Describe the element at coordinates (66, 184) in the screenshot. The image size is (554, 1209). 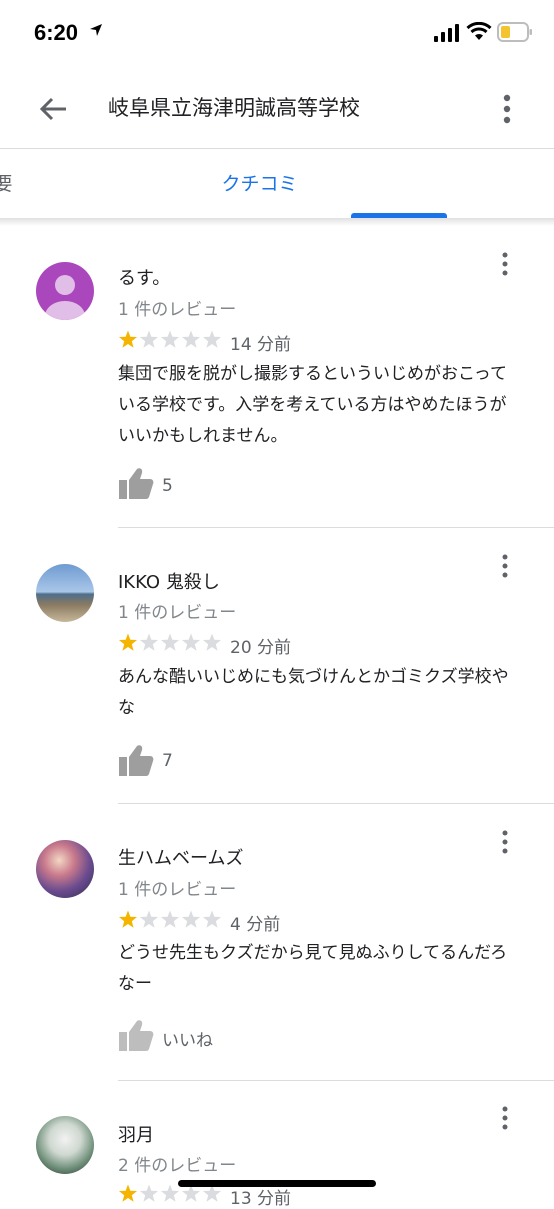
I see `tab-overview: 概要` at that location.